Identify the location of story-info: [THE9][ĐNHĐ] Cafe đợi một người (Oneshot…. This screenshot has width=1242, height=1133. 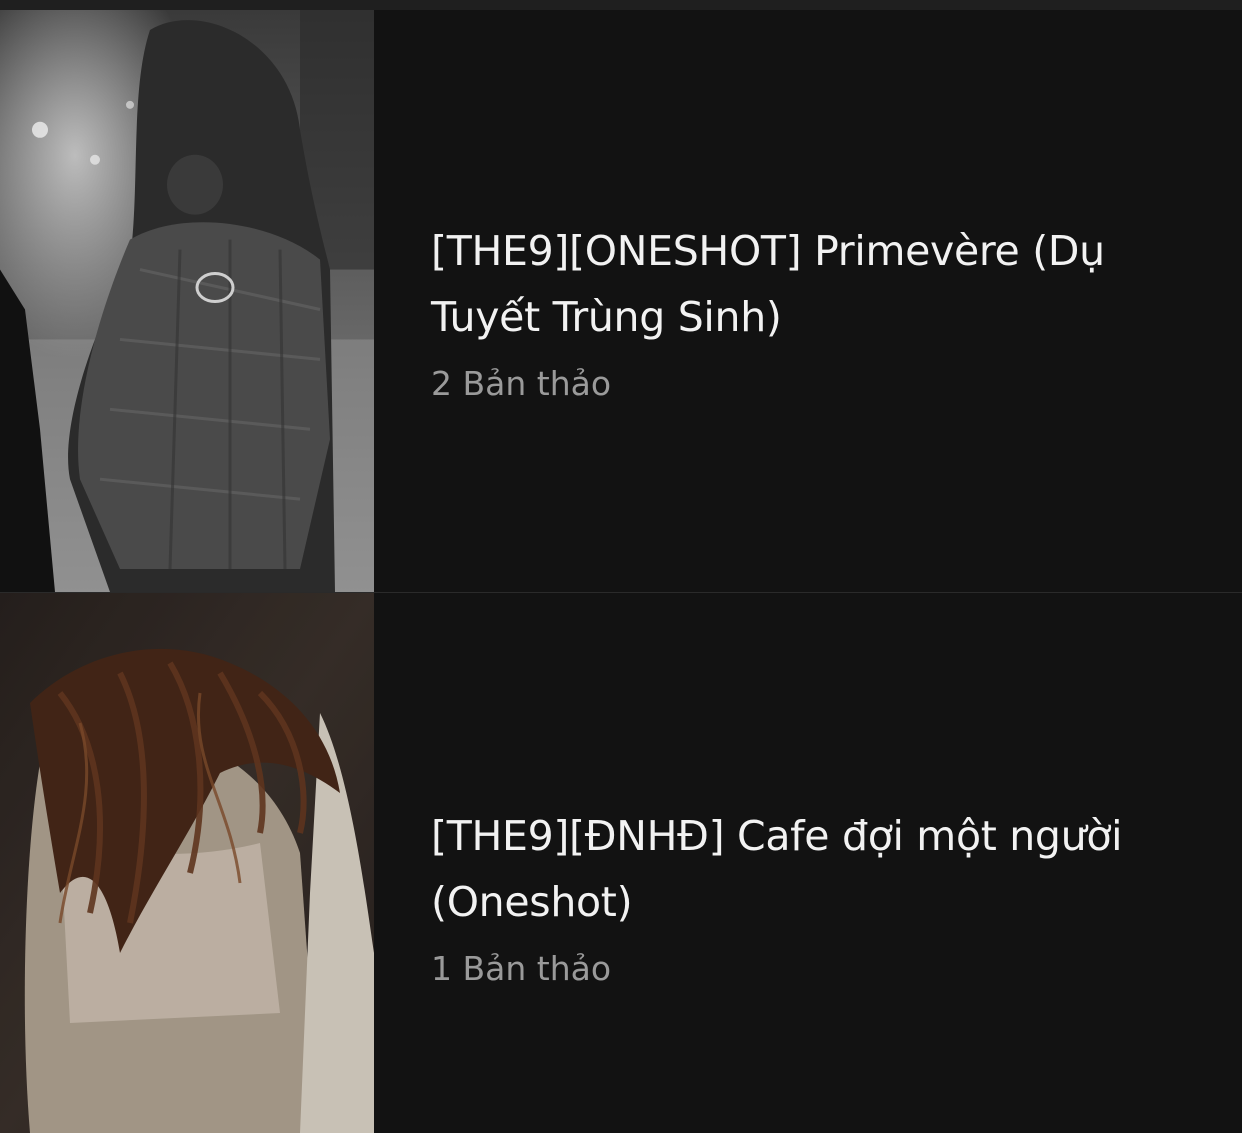
(816, 897).